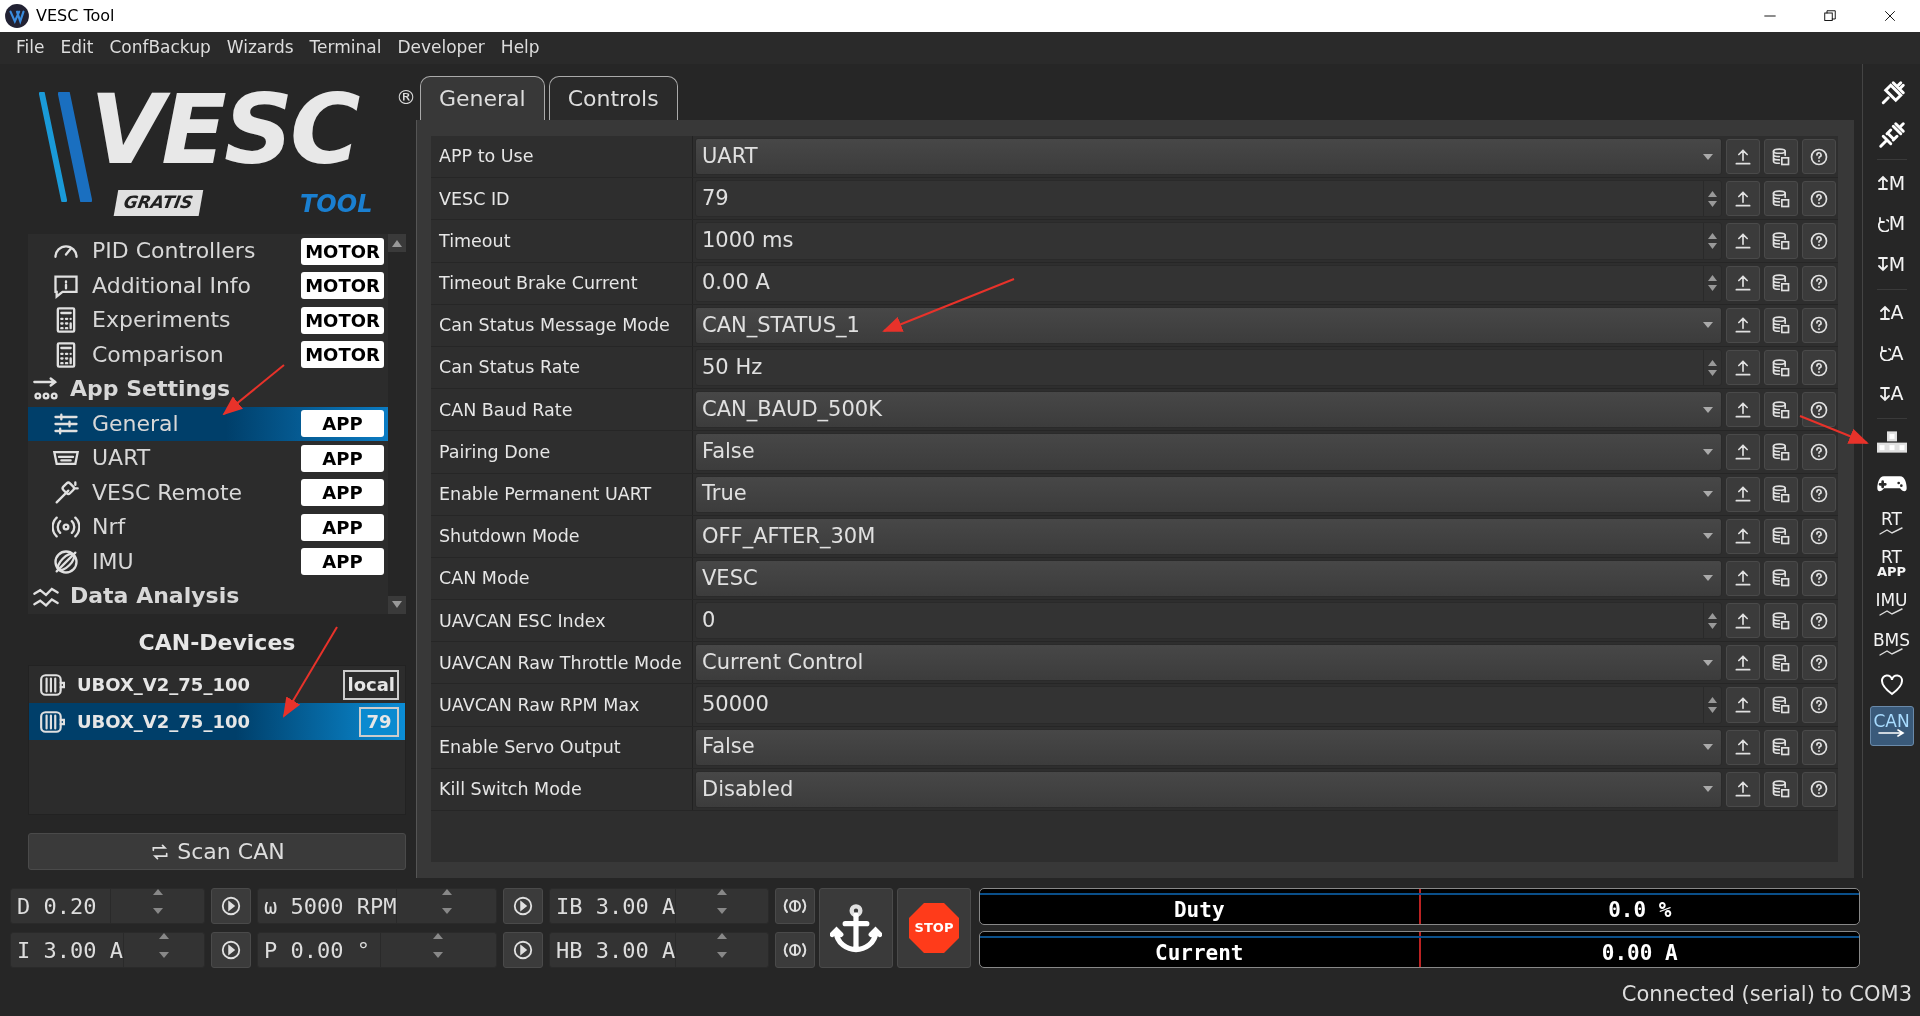 The width and height of the screenshot is (1920, 1016). What do you see at coordinates (217, 684) in the screenshot?
I see `device-item: UBOX_V2_75_100 local` at bounding box center [217, 684].